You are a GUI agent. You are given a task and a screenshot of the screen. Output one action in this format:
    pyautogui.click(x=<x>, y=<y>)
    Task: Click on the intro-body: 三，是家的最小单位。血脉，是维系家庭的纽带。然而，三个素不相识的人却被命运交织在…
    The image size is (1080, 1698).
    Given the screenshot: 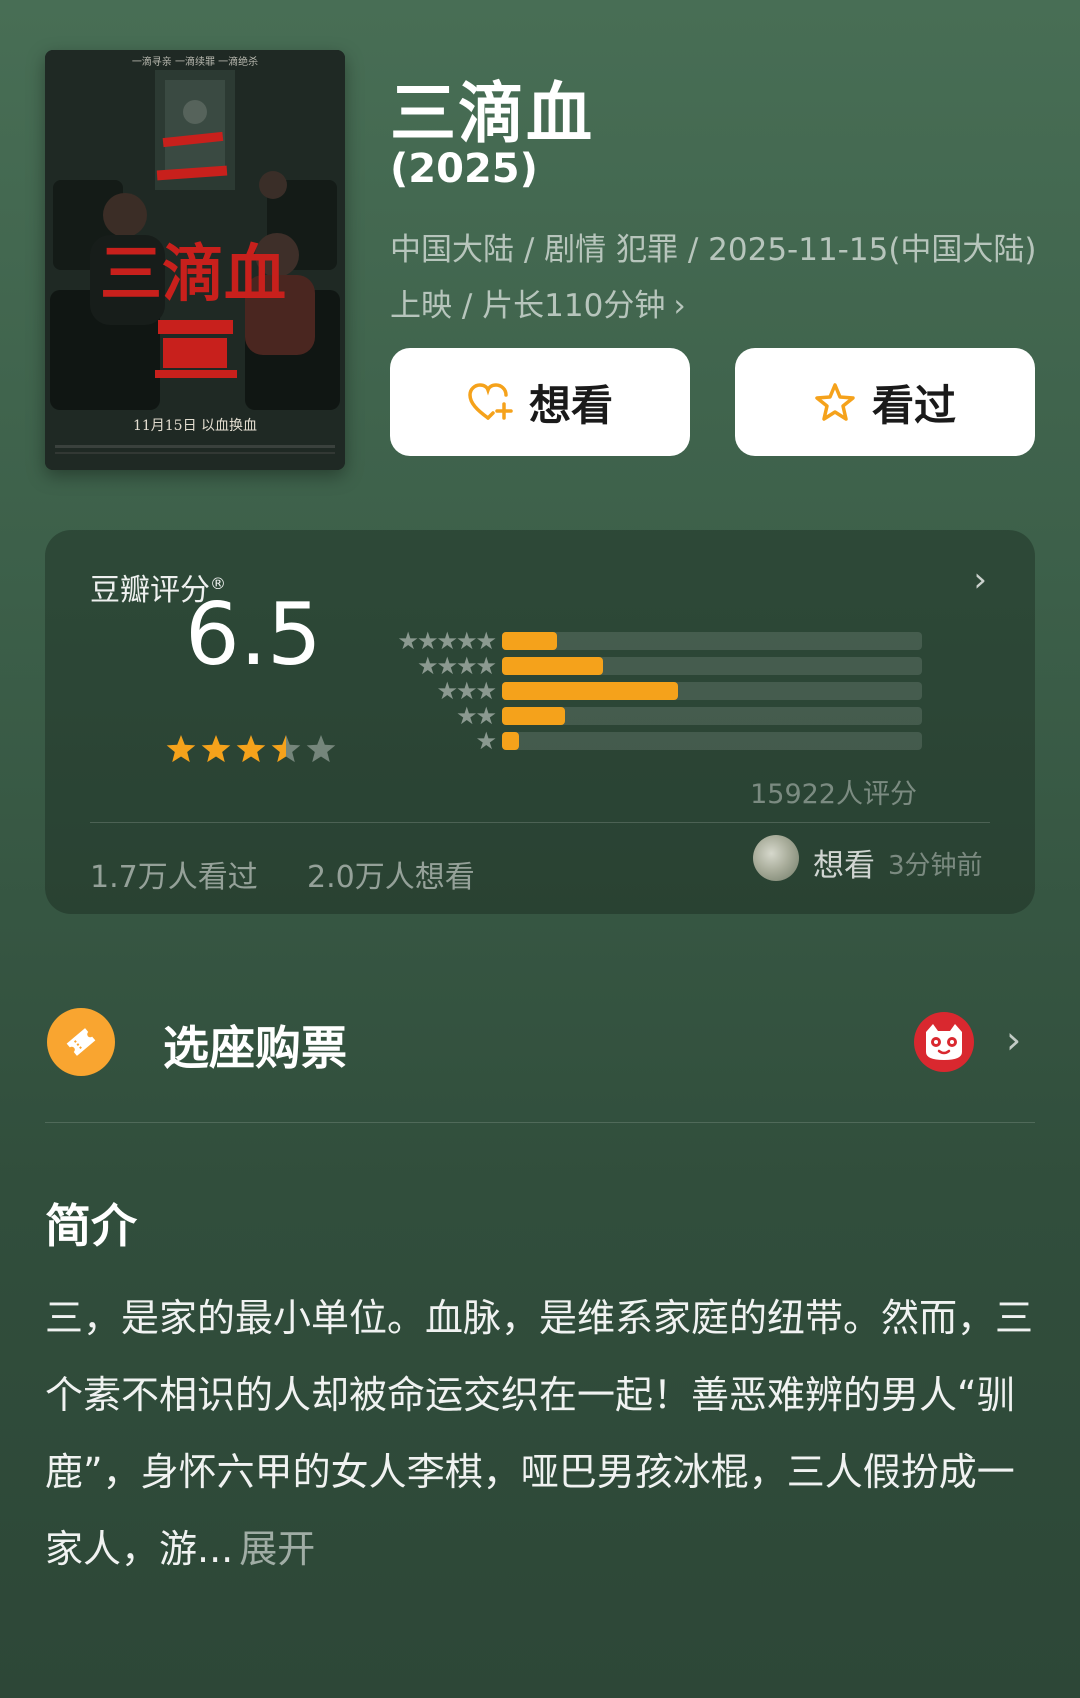 What is the action you would take?
    pyautogui.click(x=539, y=1433)
    